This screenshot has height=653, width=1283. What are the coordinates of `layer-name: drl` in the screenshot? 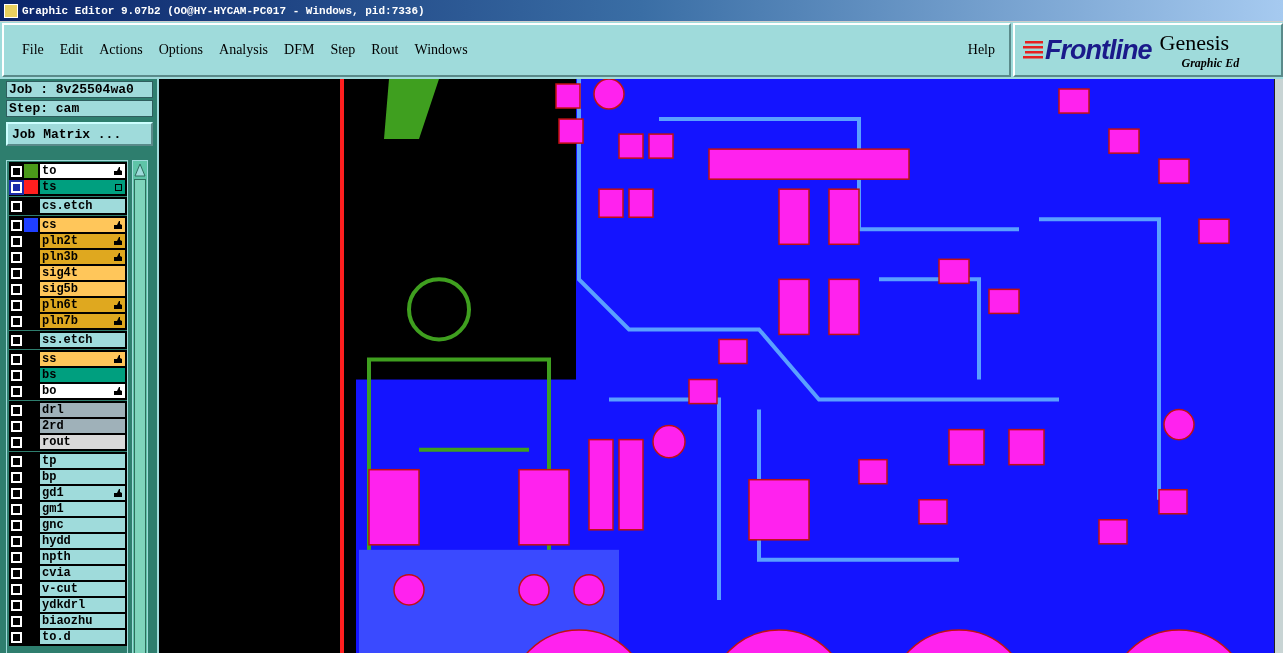 It's located at (82, 410).